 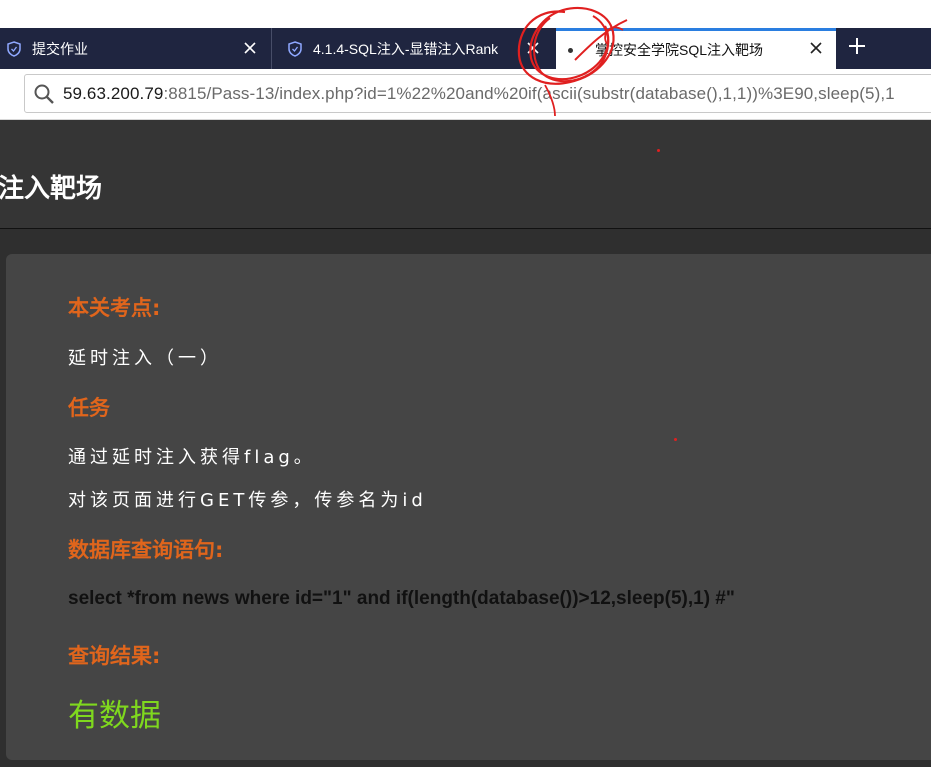 I want to click on tab-label: 掌控安全学院SQL注入靶场, so click(x=679, y=50).